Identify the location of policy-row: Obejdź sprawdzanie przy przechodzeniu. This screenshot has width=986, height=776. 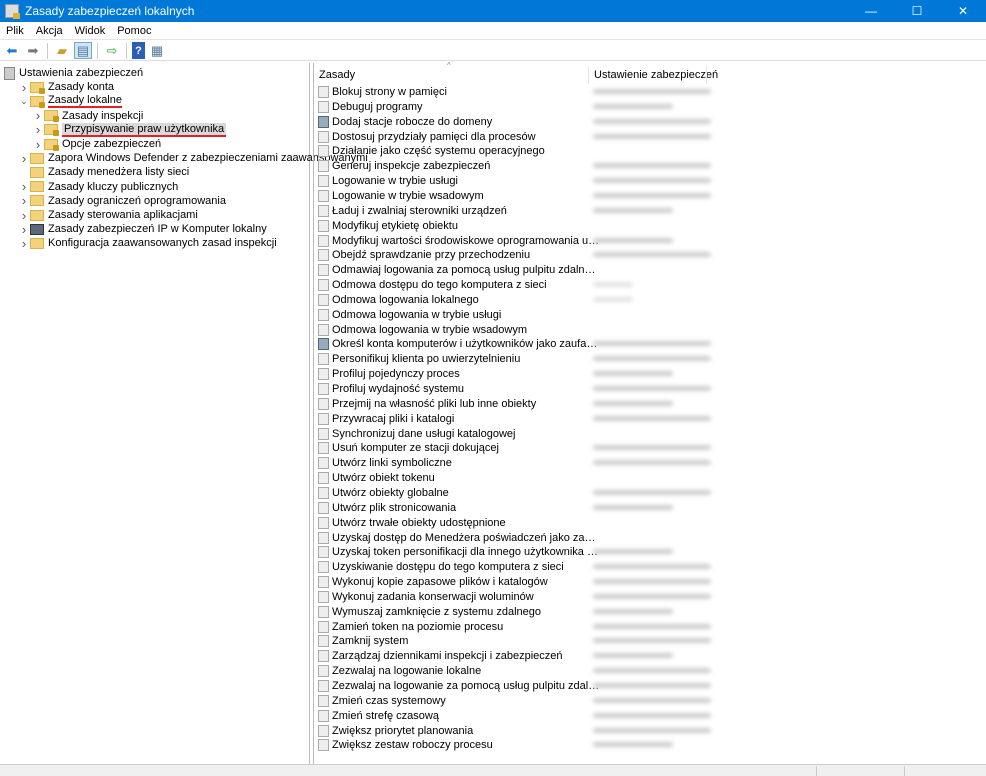
(650, 255).